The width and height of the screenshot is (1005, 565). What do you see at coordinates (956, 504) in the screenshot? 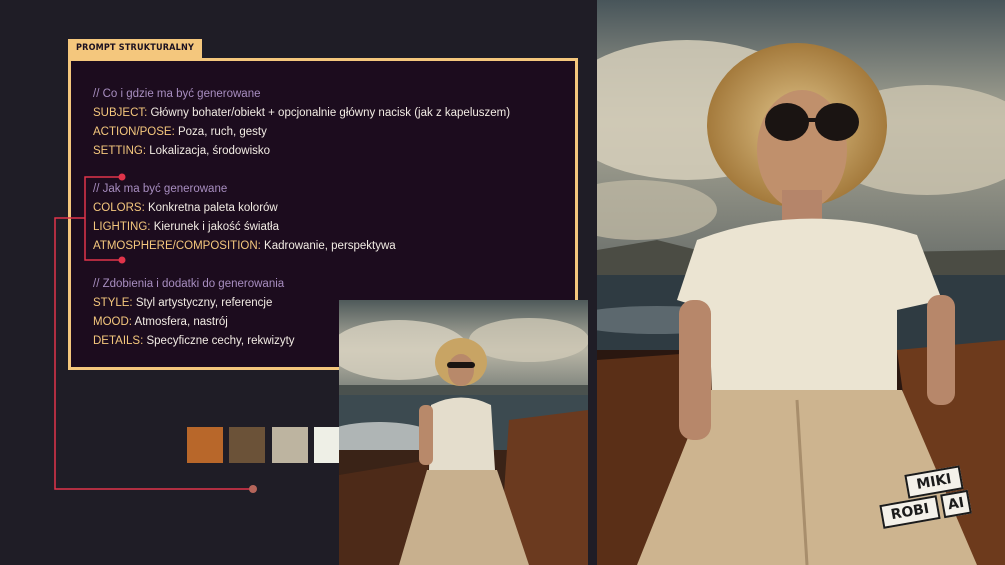
I see `logo-word-ai: AI` at bounding box center [956, 504].